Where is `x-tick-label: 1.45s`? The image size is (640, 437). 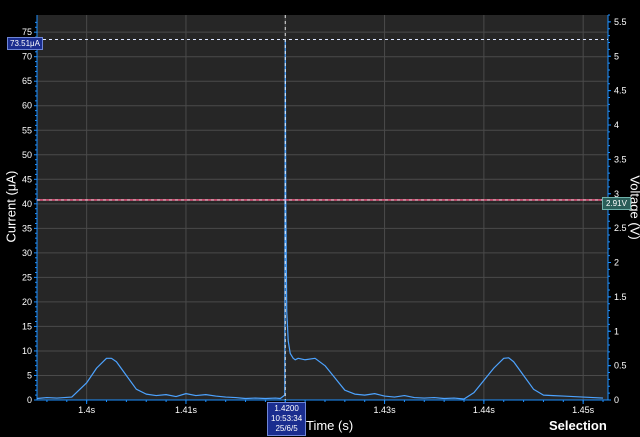 x-tick-label: 1.45s is located at coordinates (583, 410).